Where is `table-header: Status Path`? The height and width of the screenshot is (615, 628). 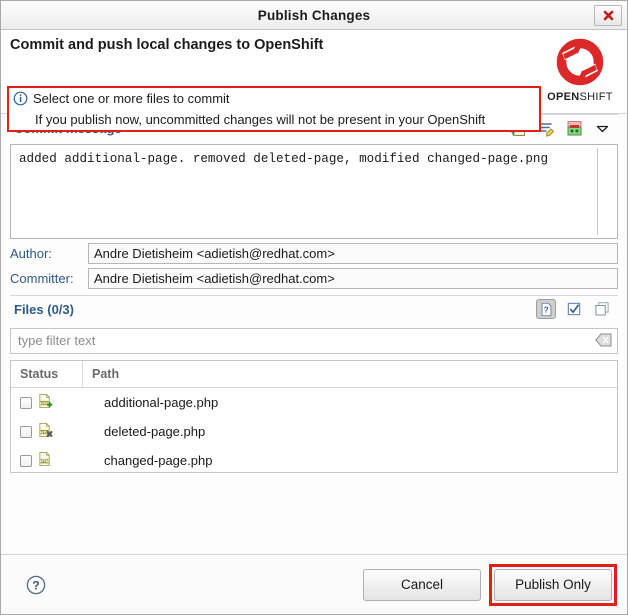
table-header: Status Path is located at coordinates (314, 374).